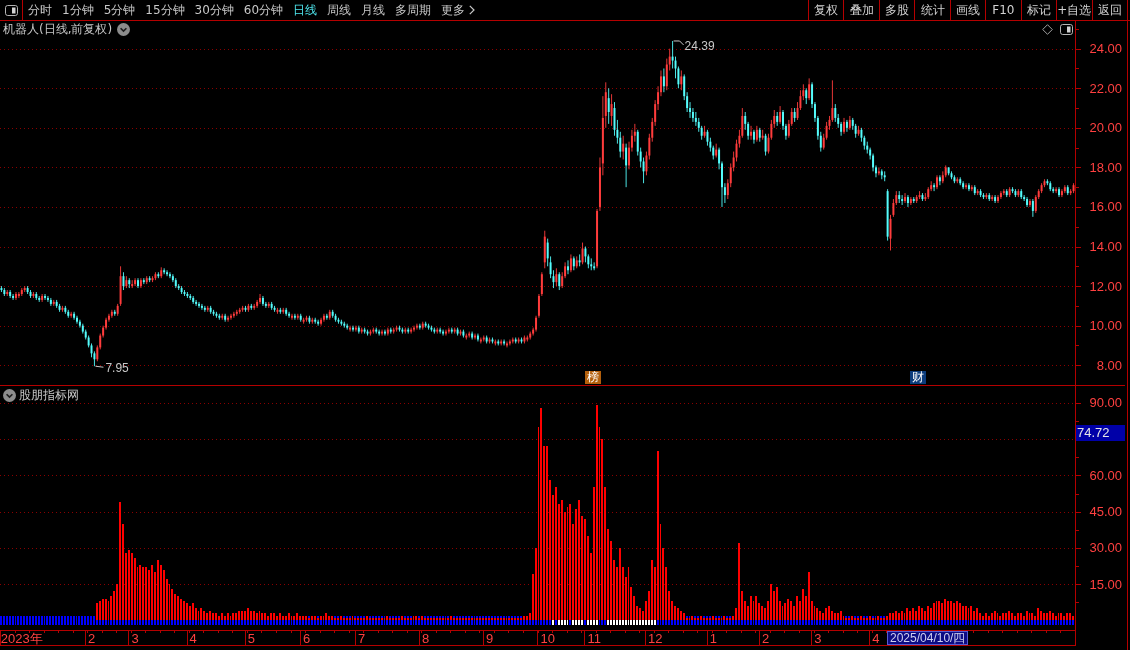 The width and height of the screenshot is (1130, 650). Describe the element at coordinates (165, 10) in the screenshot. I see `period-tab: 15分钟` at that location.